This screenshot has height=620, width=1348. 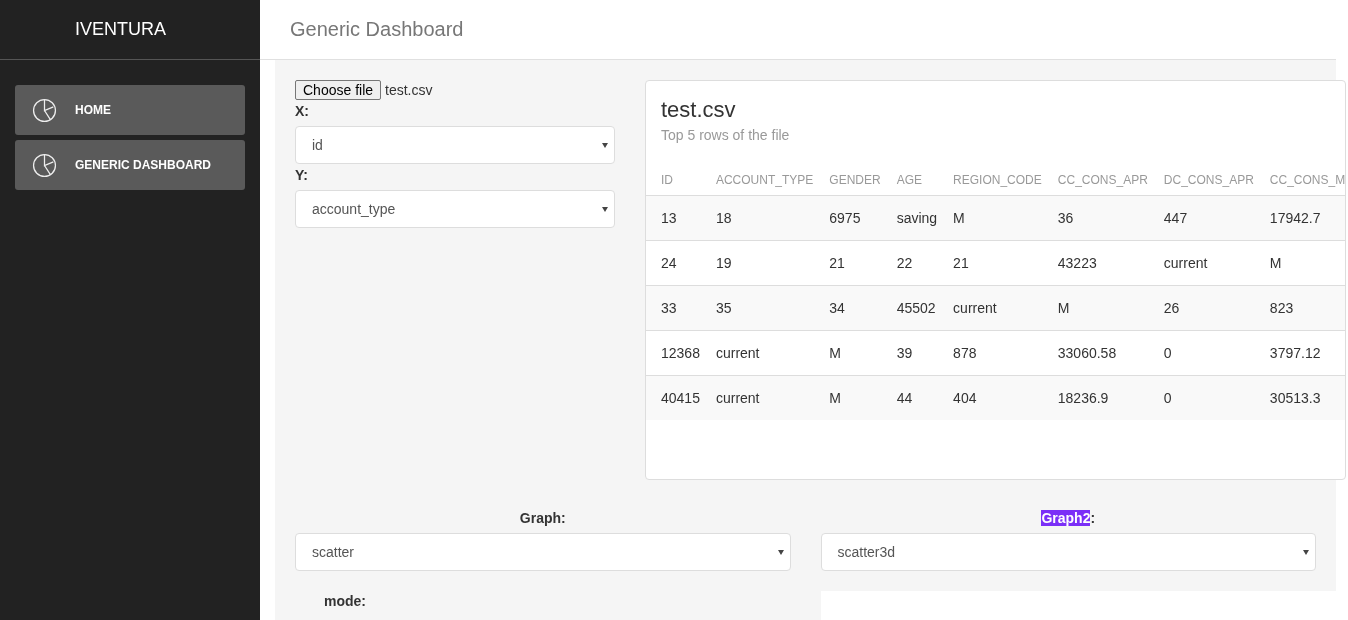 I want to click on table-cell: 33, so click(x=681, y=308).